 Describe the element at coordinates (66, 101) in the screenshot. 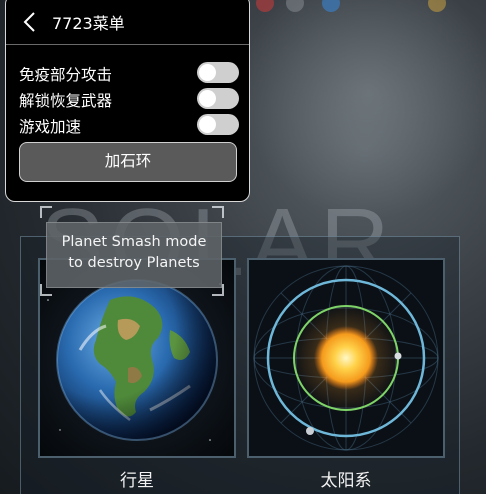

I see `option-label: 解锁恢复武器` at that location.